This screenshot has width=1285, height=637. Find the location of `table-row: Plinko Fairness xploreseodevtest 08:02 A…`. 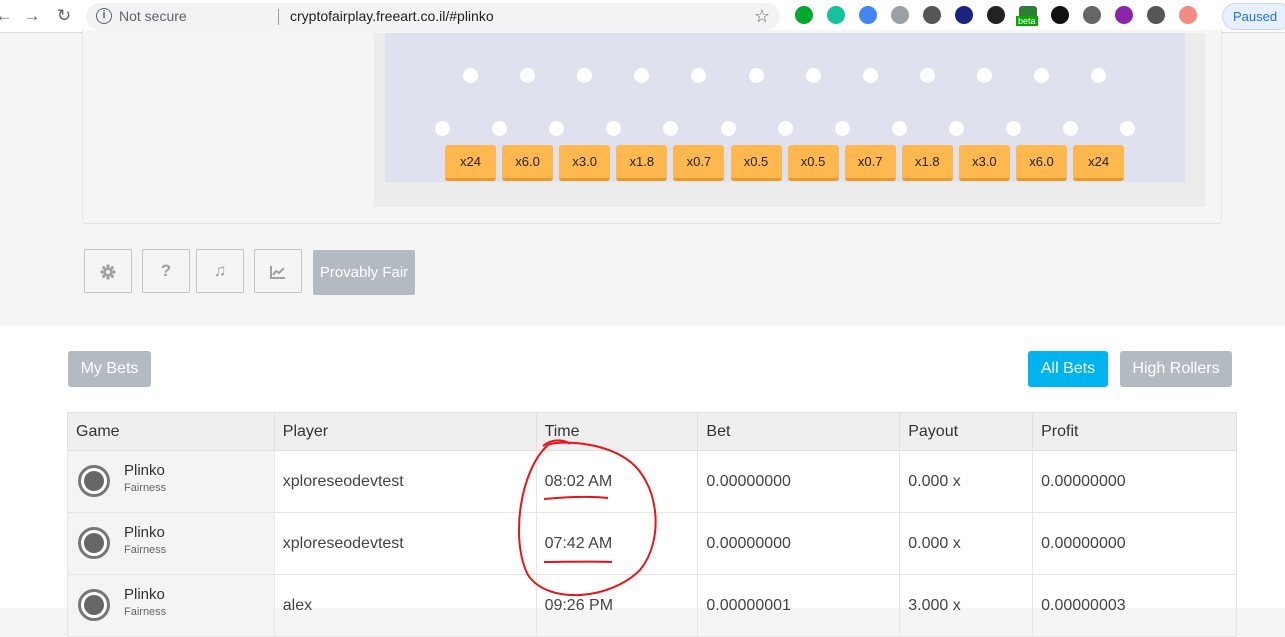

table-row: Plinko Fairness xploreseodevtest 08:02 A… is located at coordinates (652, 481).